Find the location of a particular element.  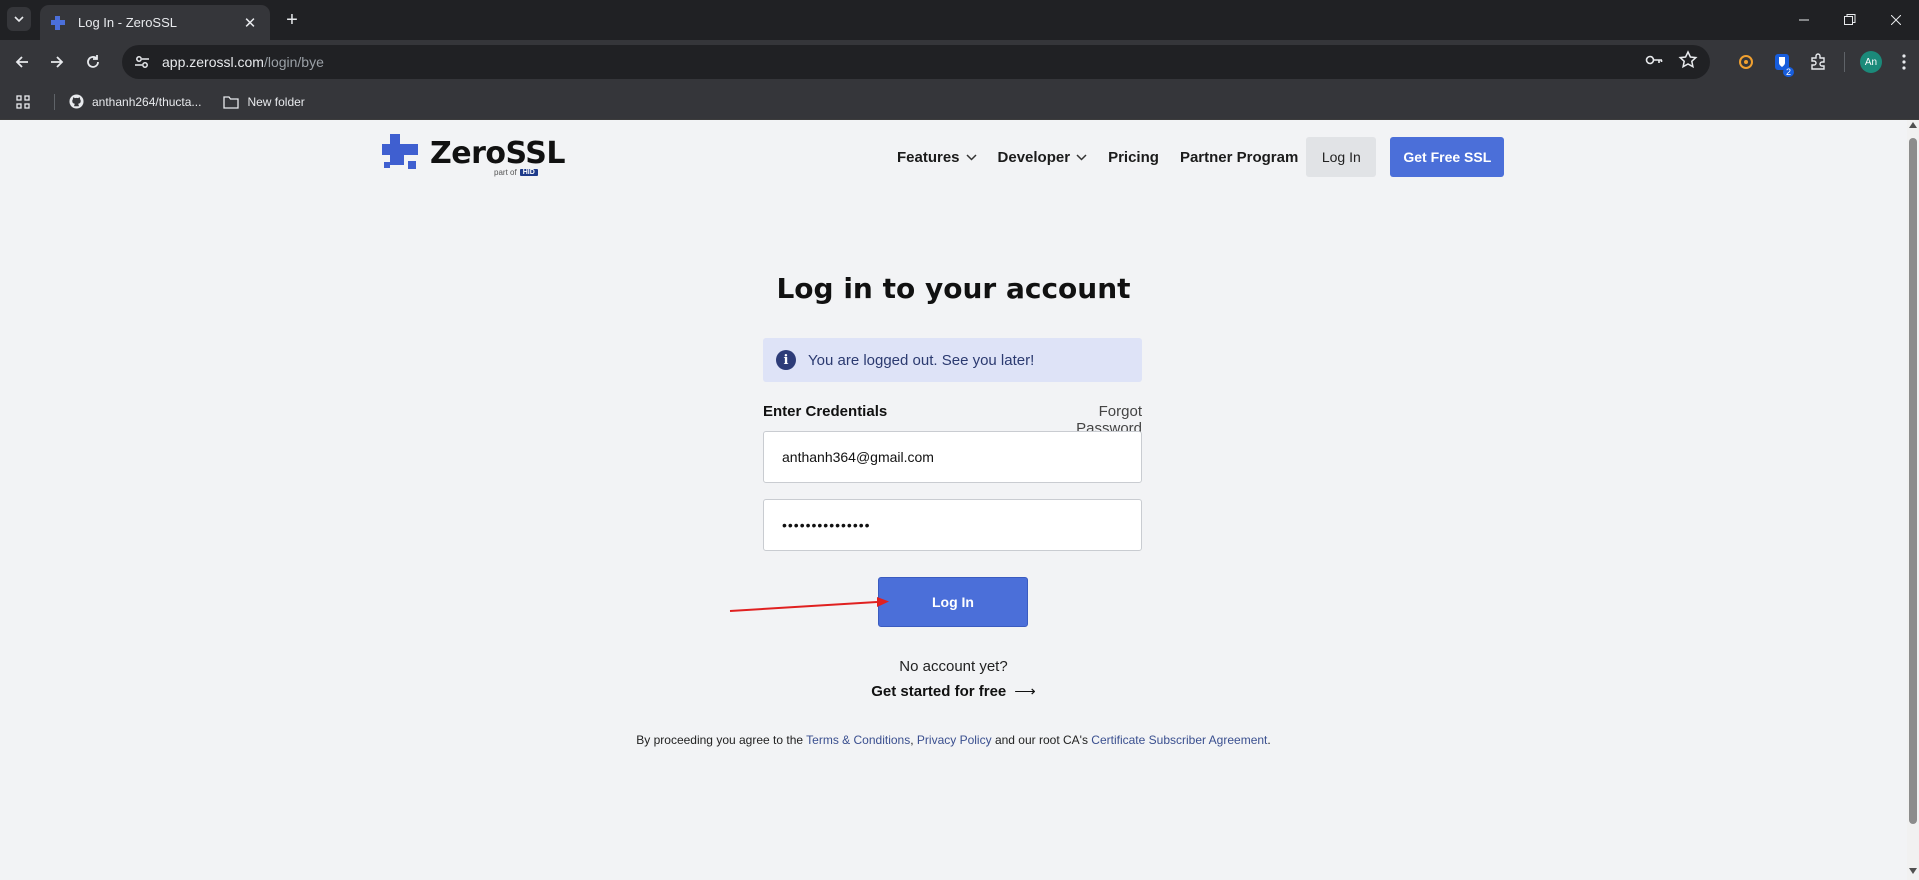

scroll-down-arrow-icon is located at coordinates (1913, 871).